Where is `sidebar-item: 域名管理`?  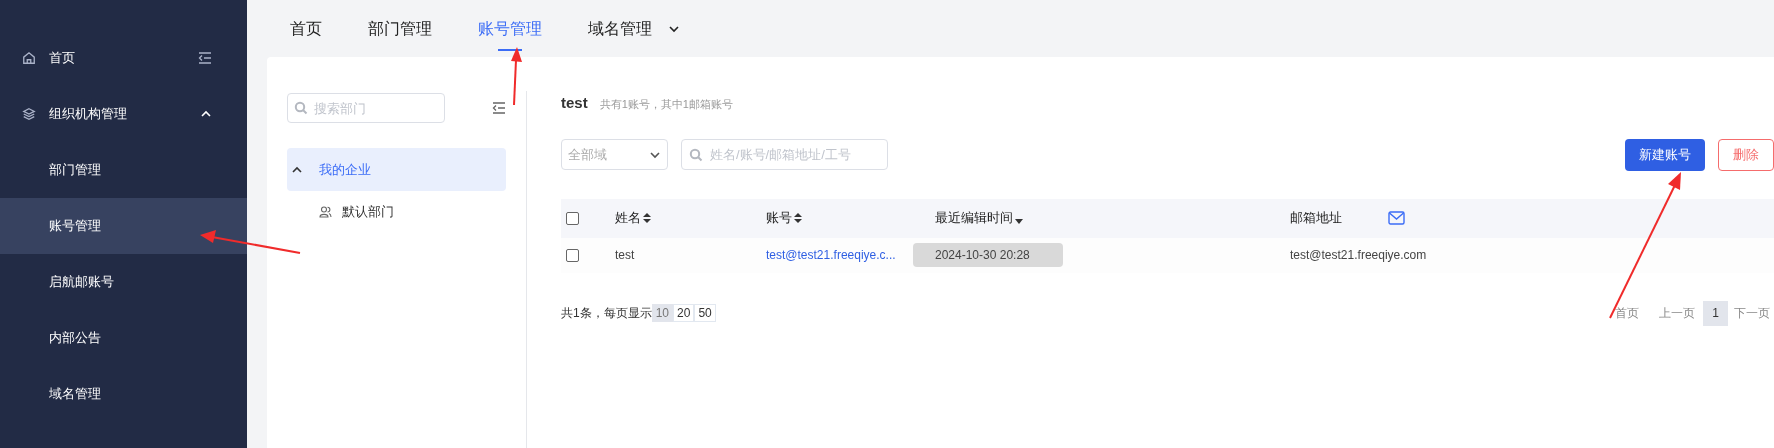
sidebar-item: 域名管理 is located at coordinates (123, 394).